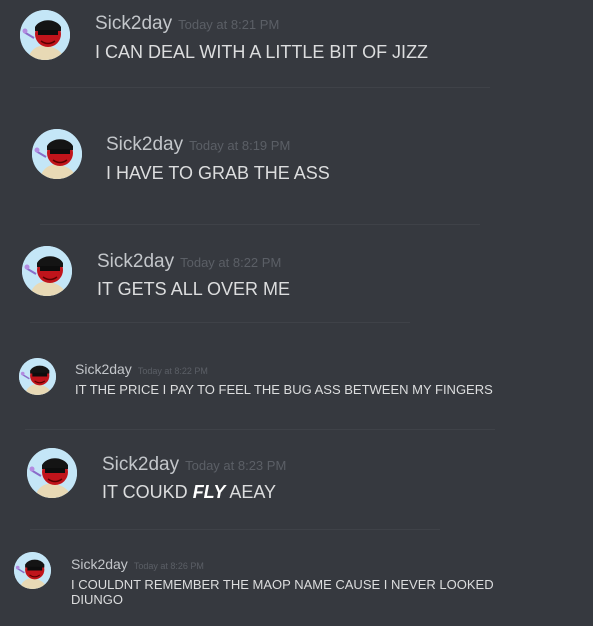 The image size is (593, 626). I want to click on message-text: IT GETS ALL OVER ME, so click(194, 289).